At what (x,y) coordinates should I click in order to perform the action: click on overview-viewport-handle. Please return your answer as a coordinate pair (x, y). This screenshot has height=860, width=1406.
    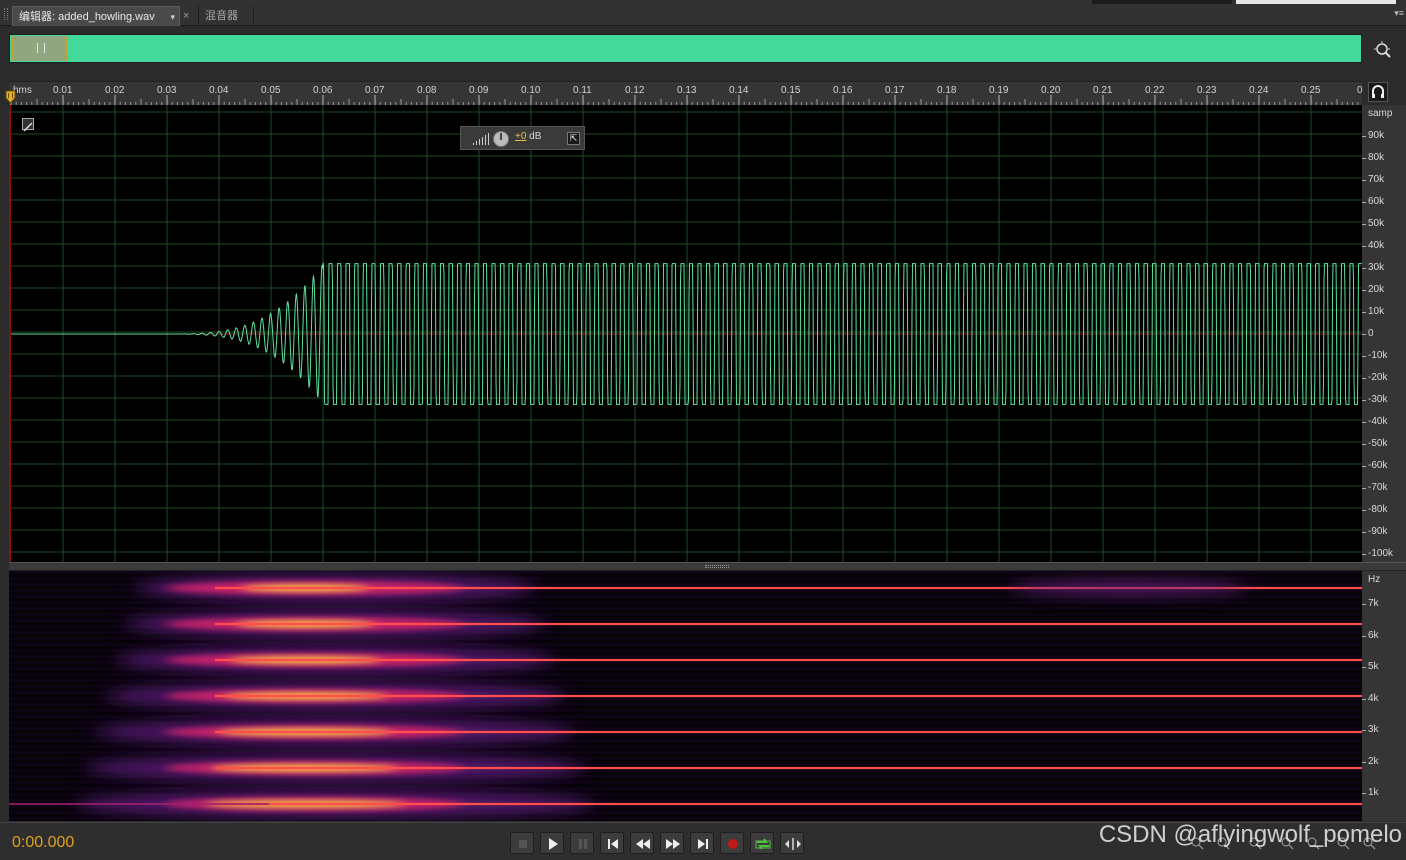
    Looking at the image, I should click on (39, 48).